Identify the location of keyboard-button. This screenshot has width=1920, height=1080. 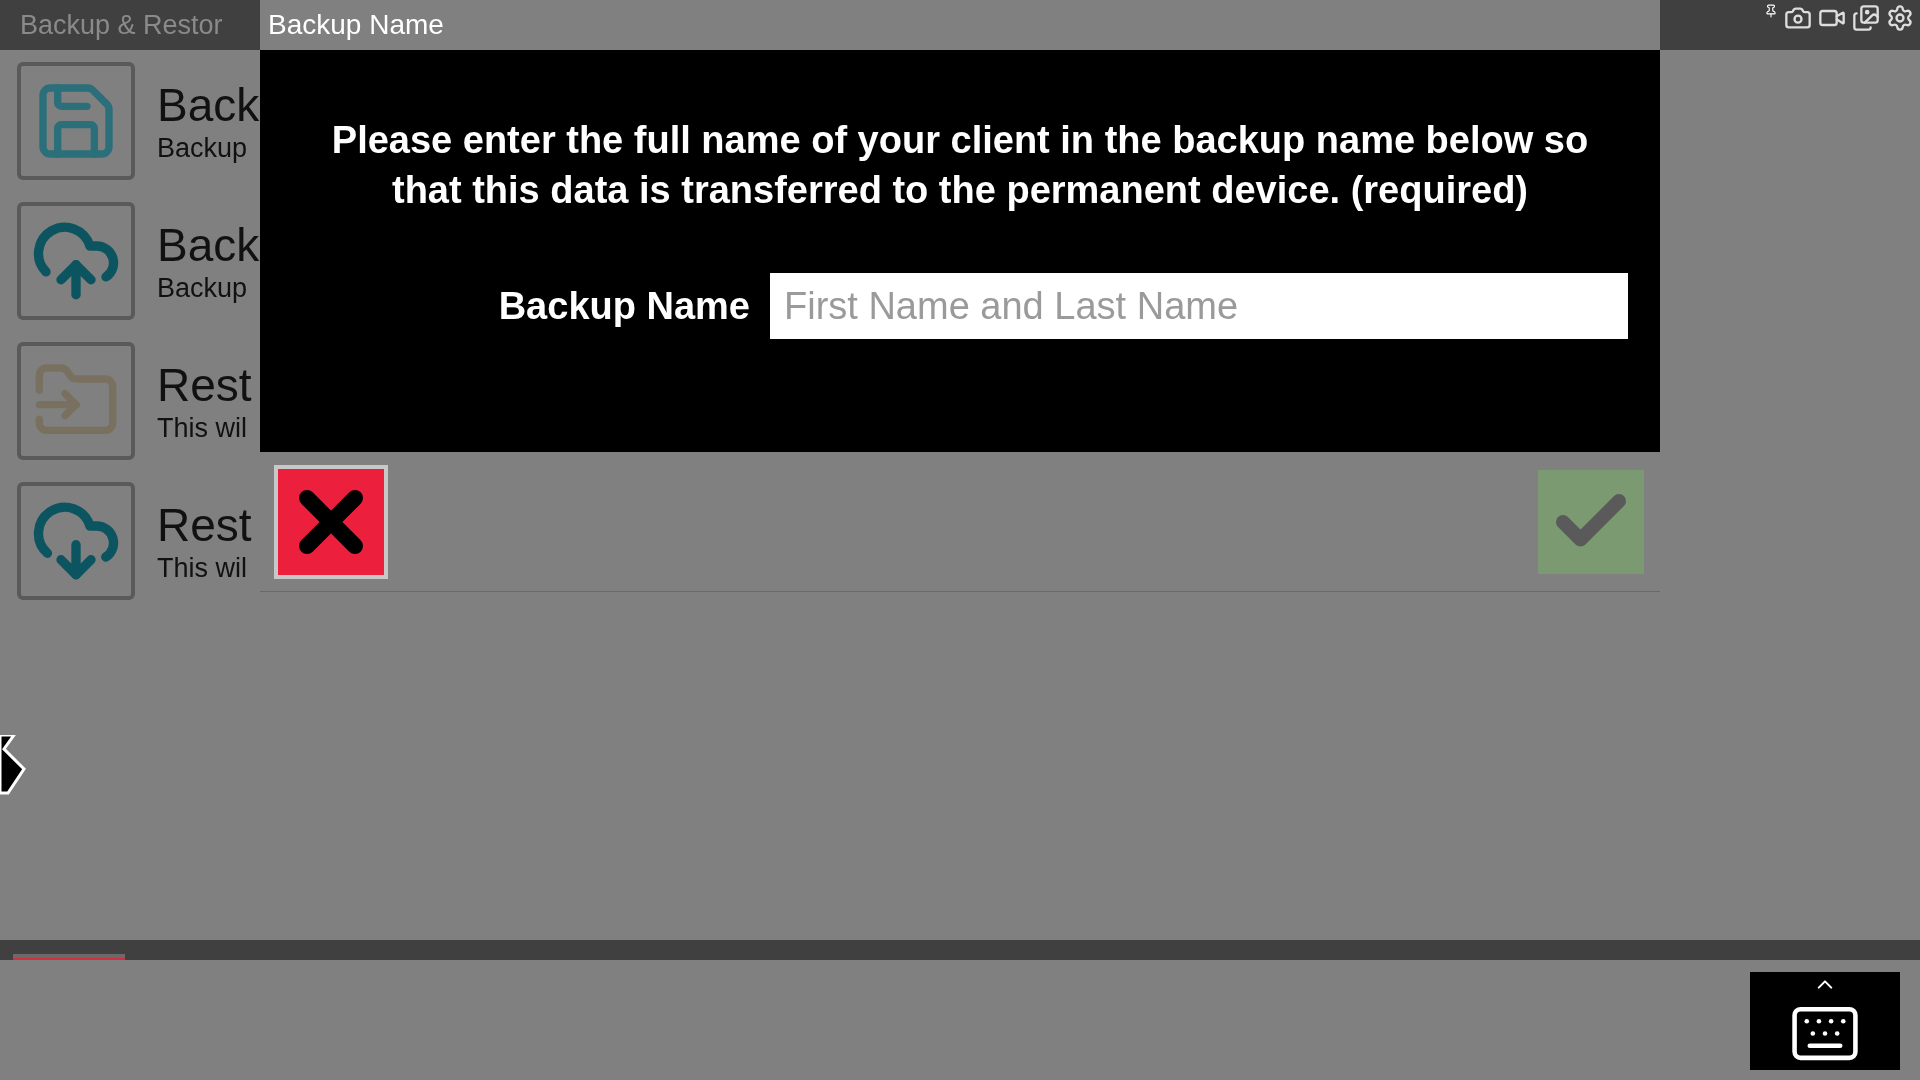
(1825, 1021).